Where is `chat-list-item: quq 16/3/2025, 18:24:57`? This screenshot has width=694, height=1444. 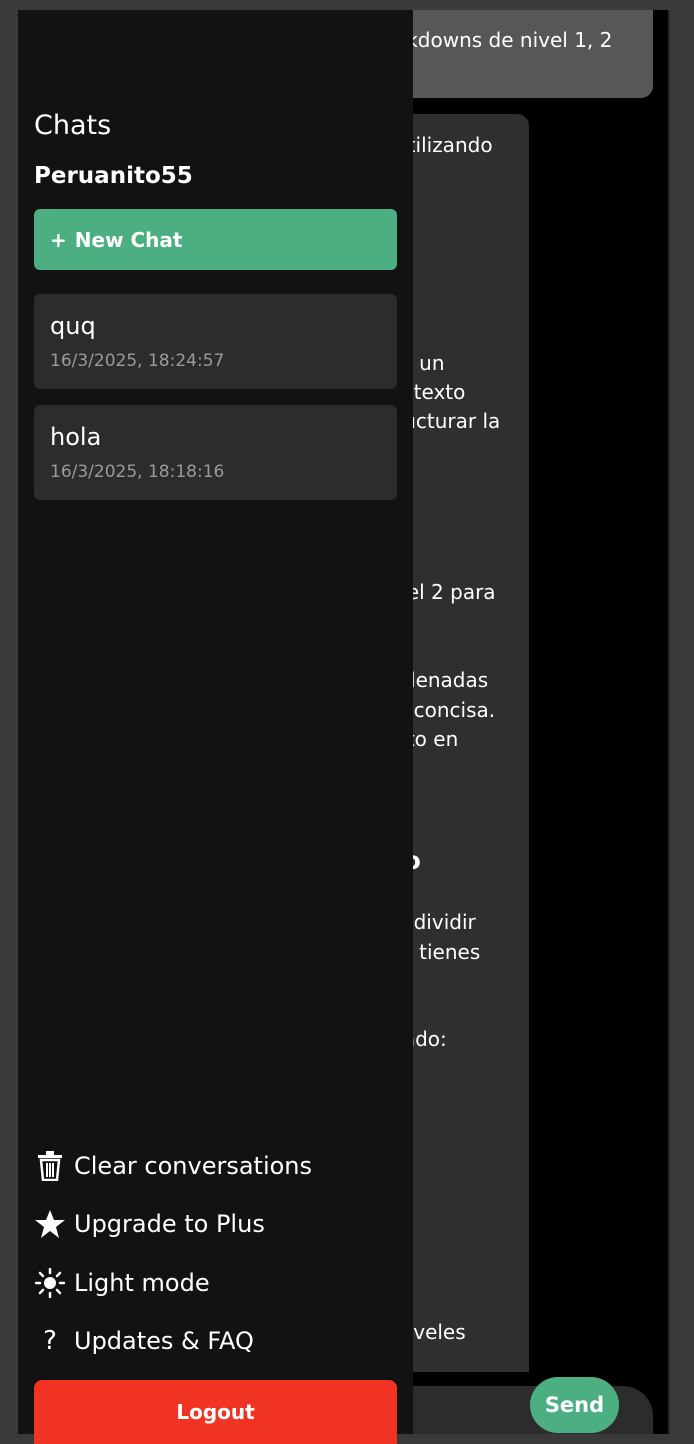 chat-list-item: quq 16/3/2025, 18:24:57 is located at coordinates (215, 341).